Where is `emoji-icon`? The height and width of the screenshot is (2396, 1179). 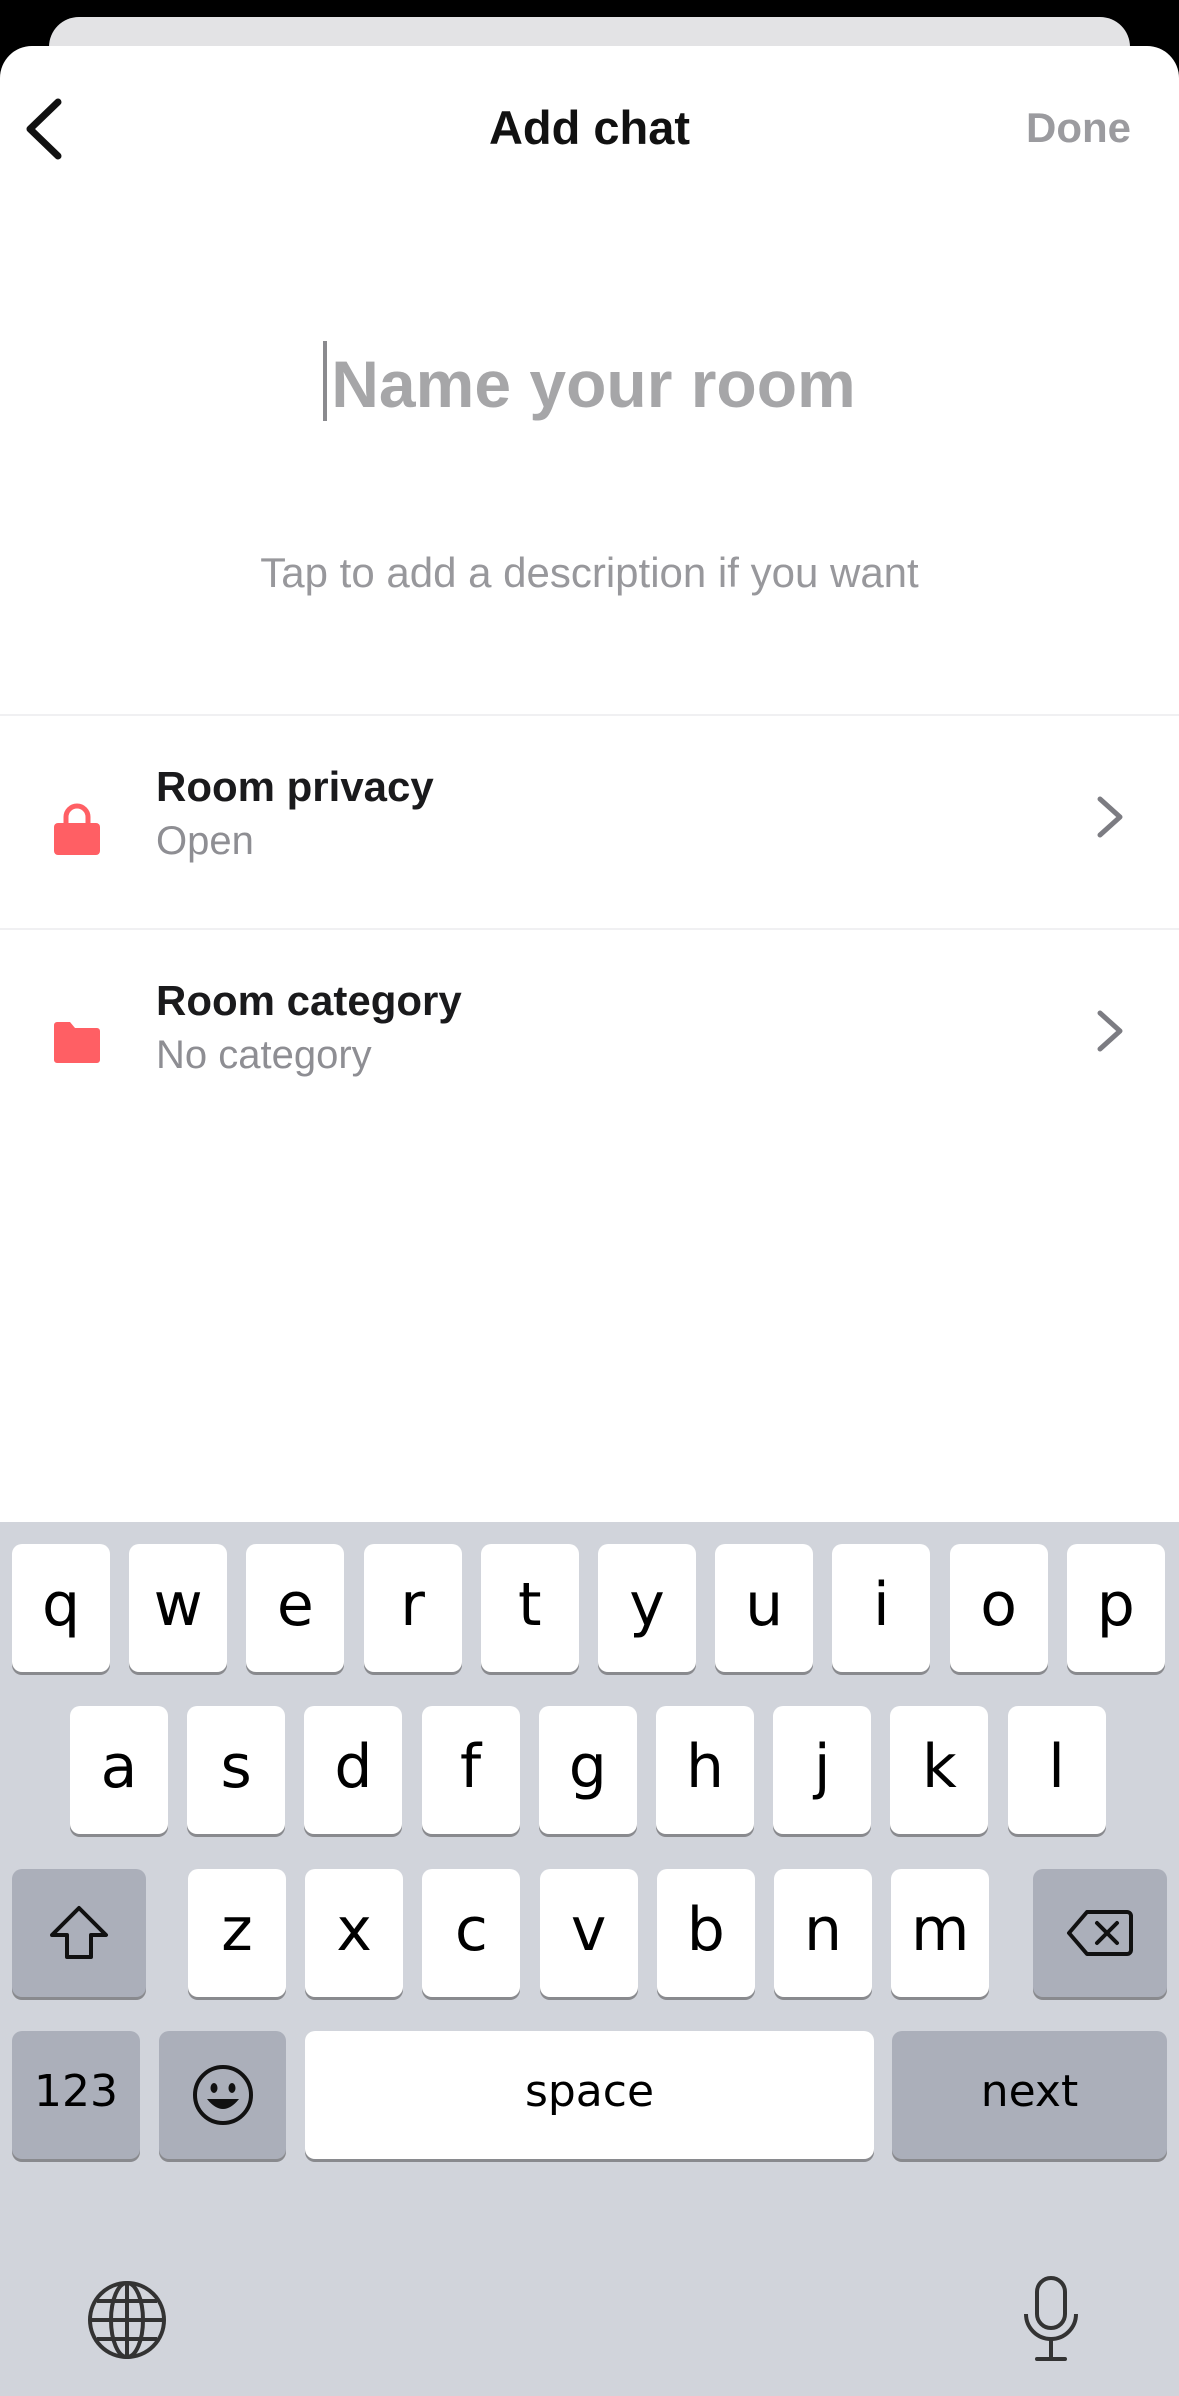 emoji-icon is located at coordinates (222, 2095).